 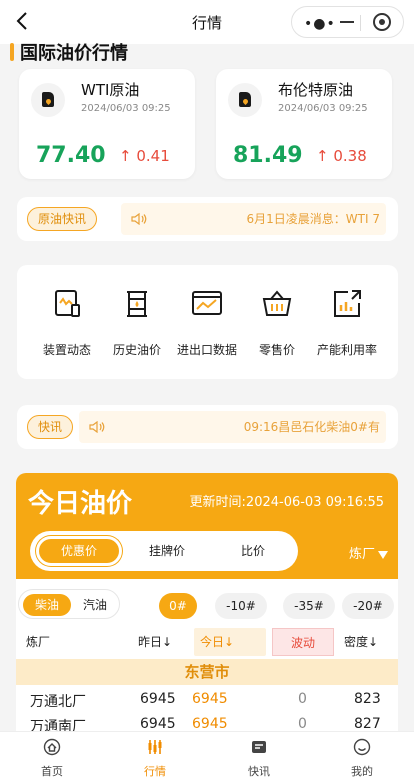 What do you see at coordinates (206, 350) in the screenshot?
I see `grid-label: 进出口数据` at bounding box center [206, 350].